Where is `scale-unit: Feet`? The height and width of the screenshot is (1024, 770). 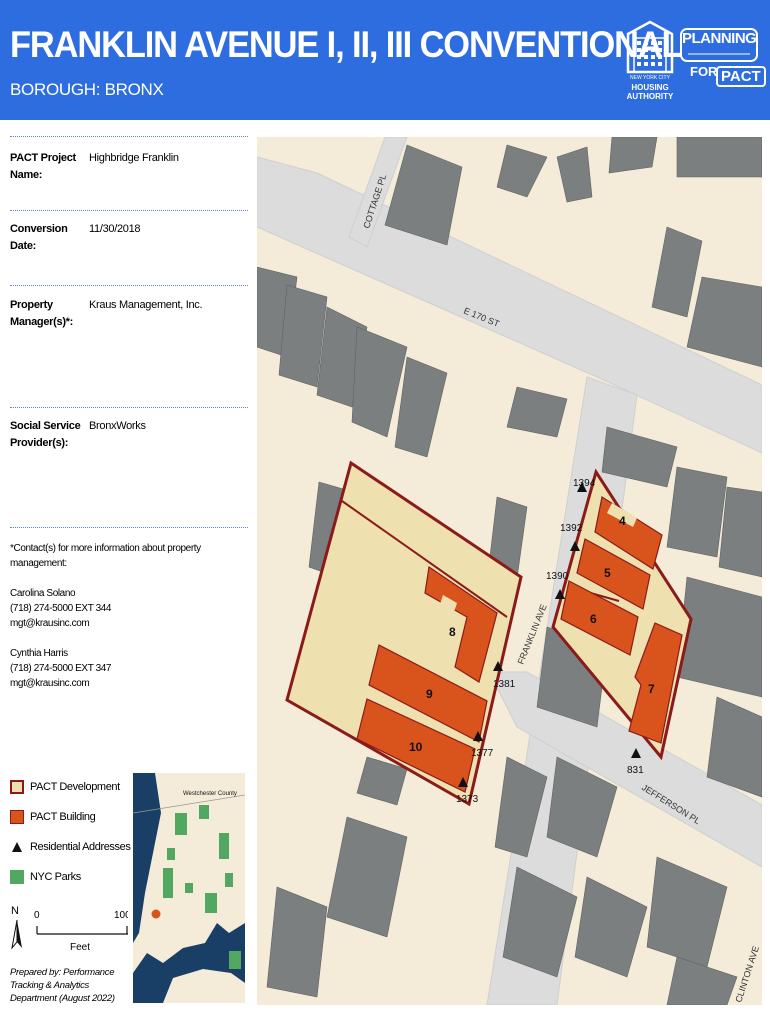 scale-unit: Feet is located at coordinates (80, 947).